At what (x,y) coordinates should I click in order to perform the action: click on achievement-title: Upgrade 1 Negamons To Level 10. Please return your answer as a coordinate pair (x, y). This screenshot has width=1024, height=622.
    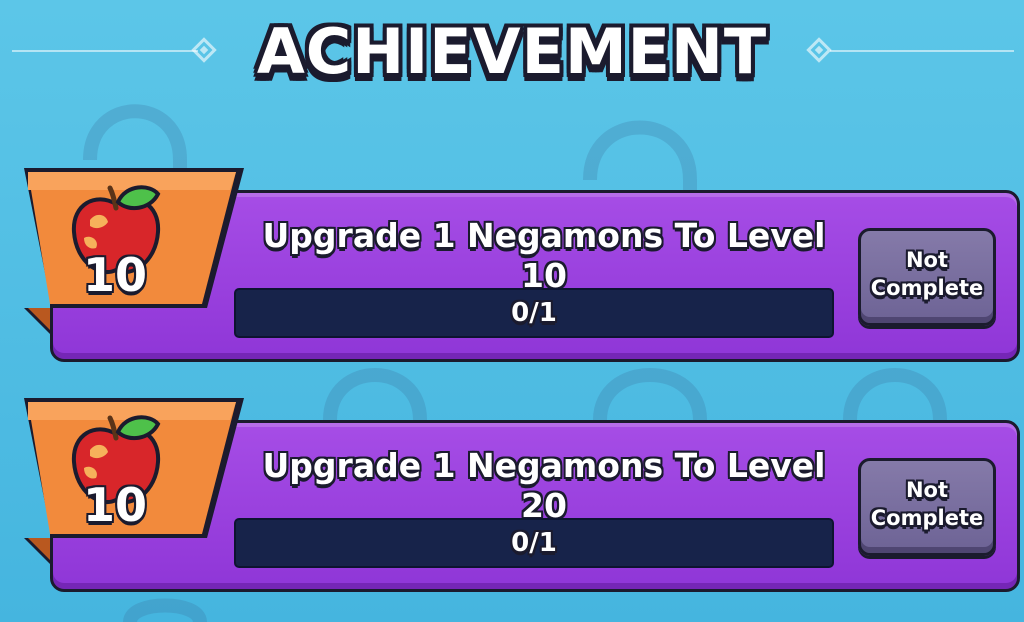
    Looking at the image, I should click on (544, 255).